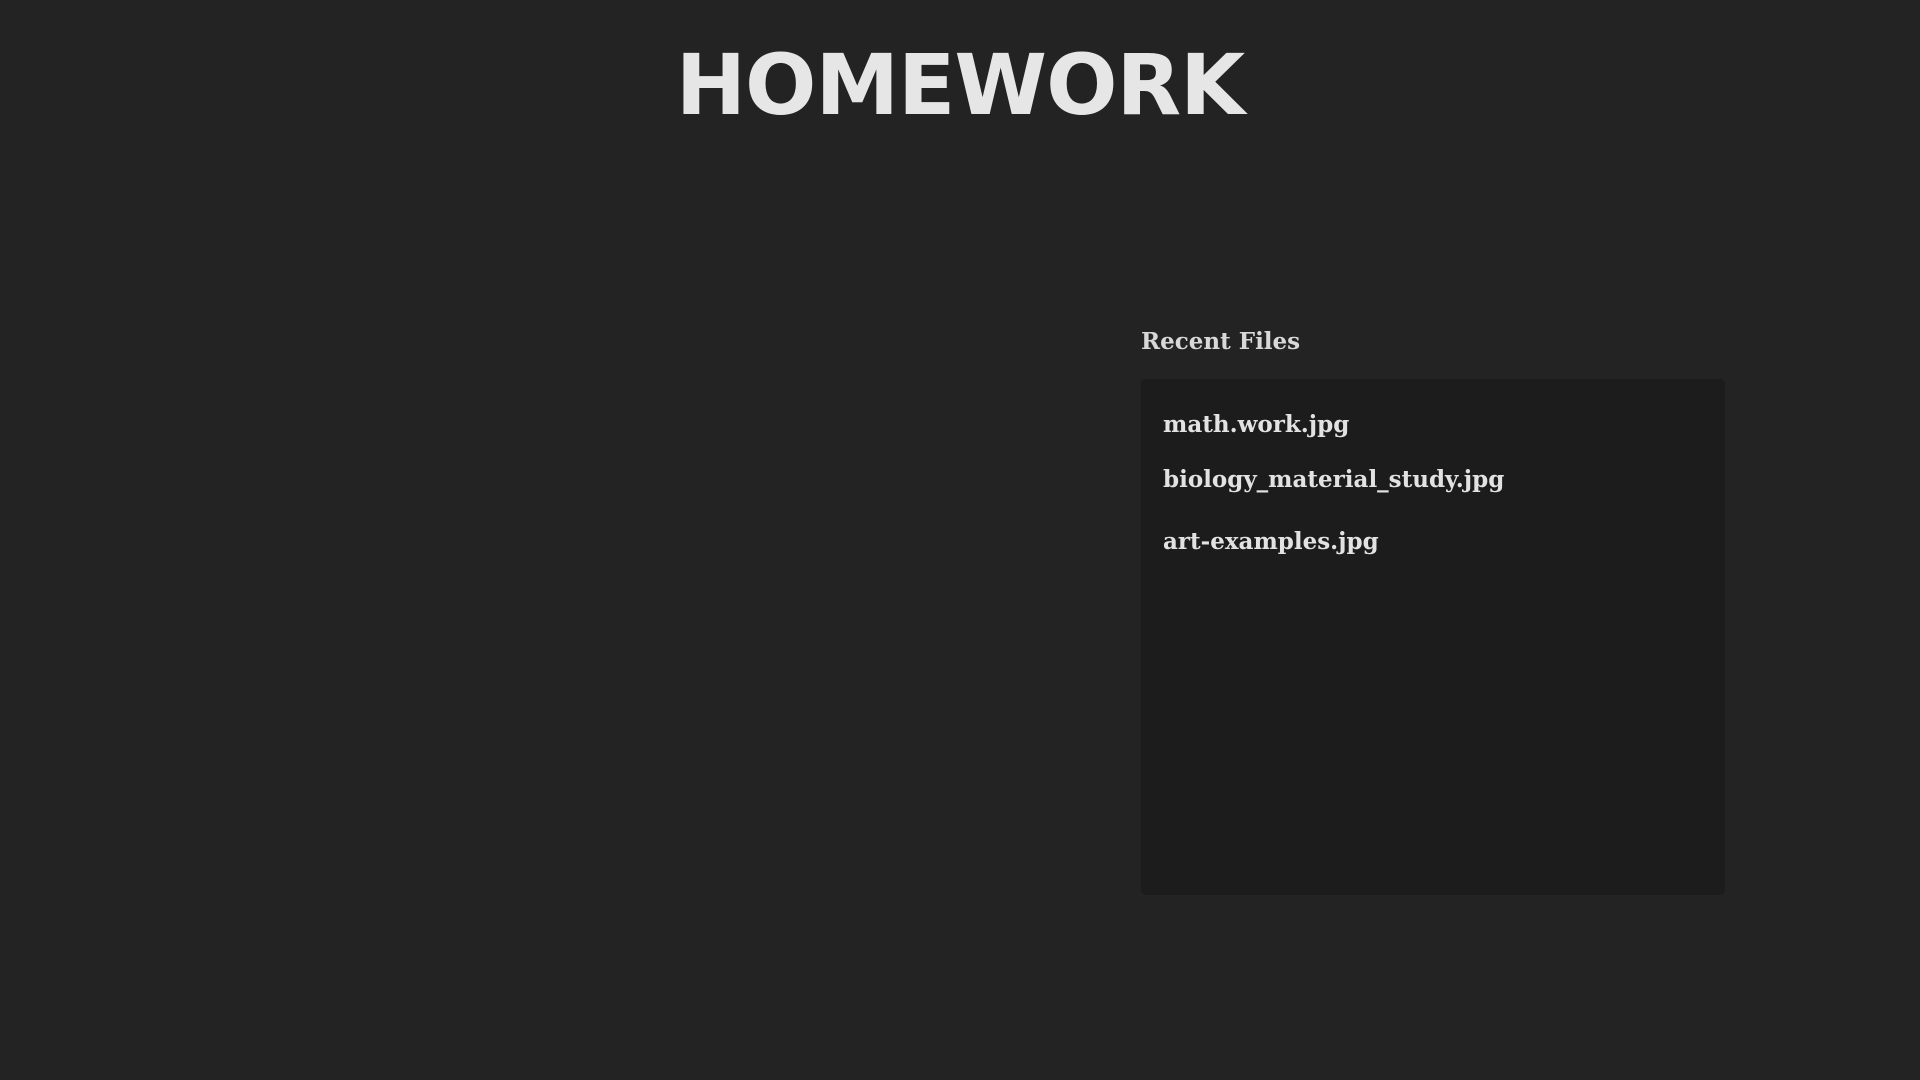  Describe the element at coordinates (1444, 480) in the screenshot. I see `recent-file-item: biology_material_study.jpg` at that location.